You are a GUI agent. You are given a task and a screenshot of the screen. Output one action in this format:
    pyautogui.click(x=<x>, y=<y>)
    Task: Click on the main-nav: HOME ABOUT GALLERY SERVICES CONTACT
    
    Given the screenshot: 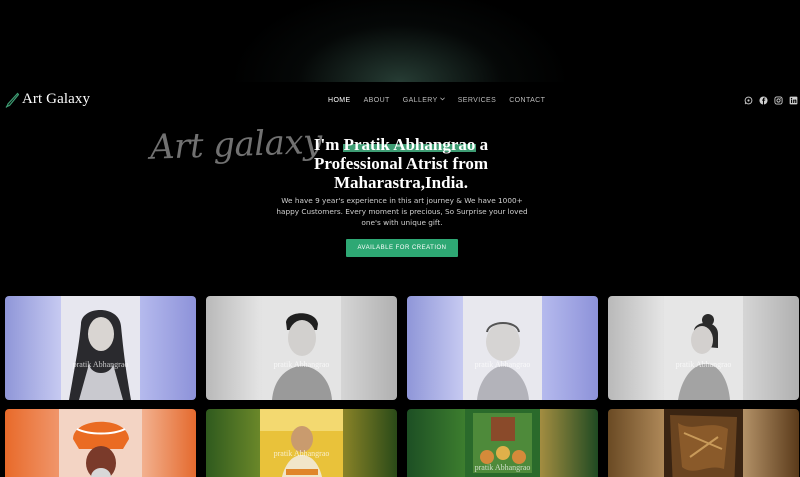 What is the action you would take?
    pyautogui.click(x=443, y=100)
    